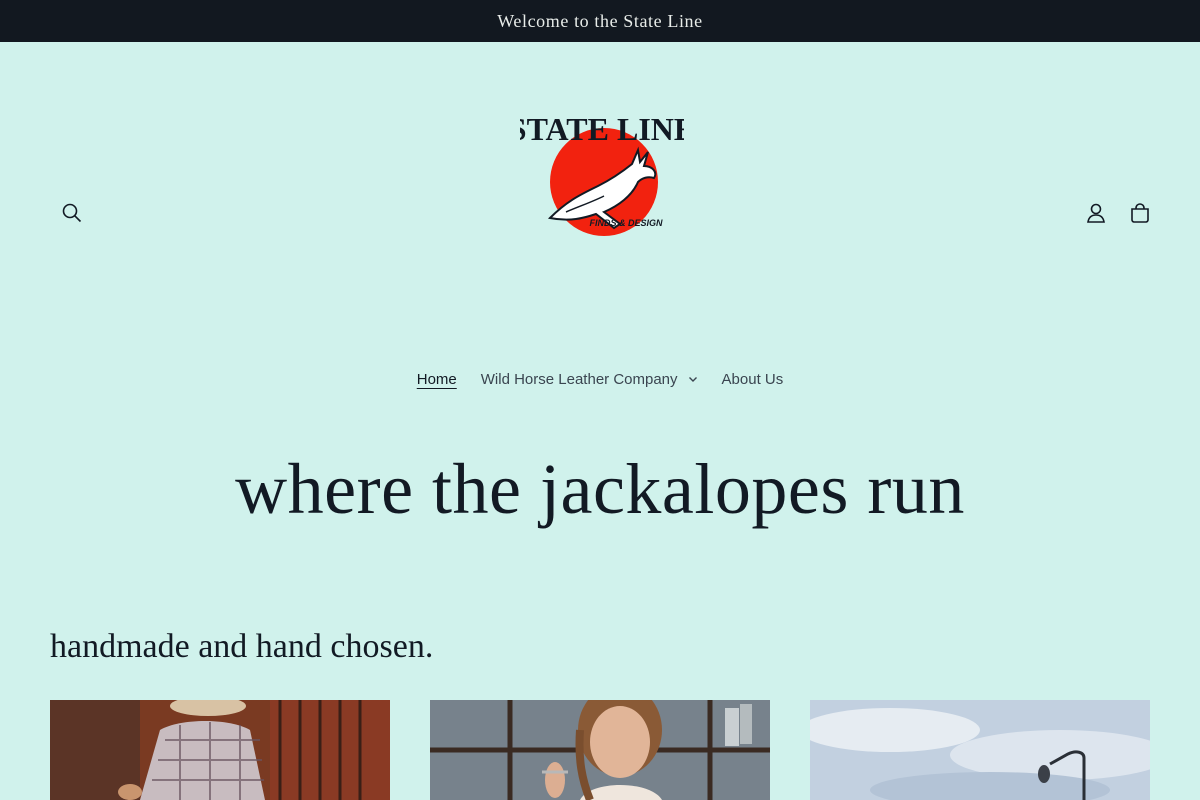  I want to click on store-logo: STATE LINE FINDS & DESIGN, so click(602, 172).